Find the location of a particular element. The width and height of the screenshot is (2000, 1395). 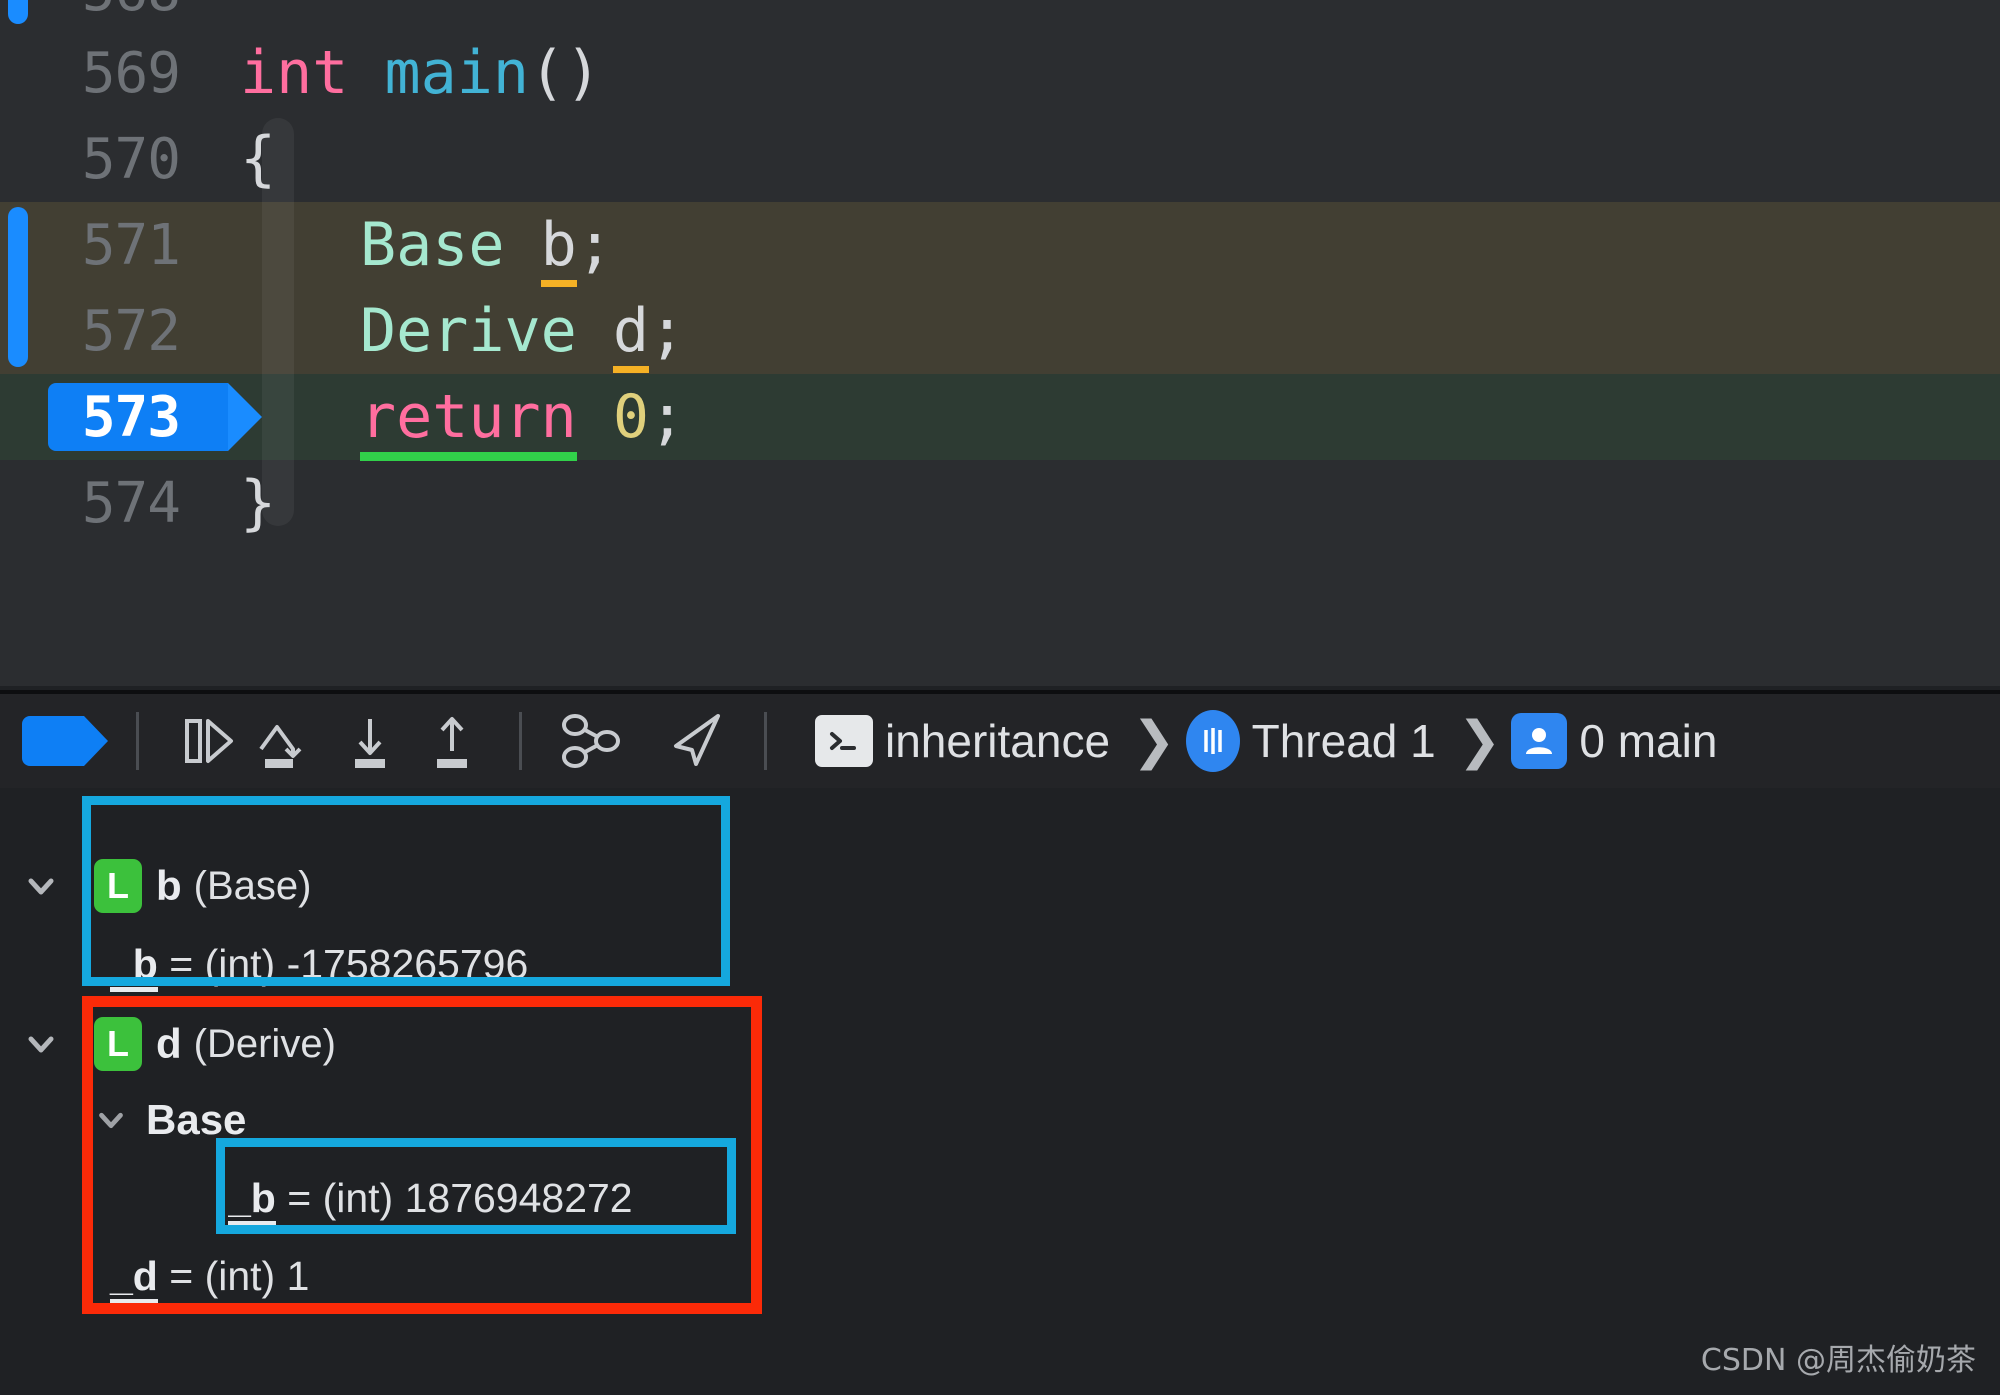

var-row-b-field: _b = (int) -1758265796 is located at coordinates (319, 964).